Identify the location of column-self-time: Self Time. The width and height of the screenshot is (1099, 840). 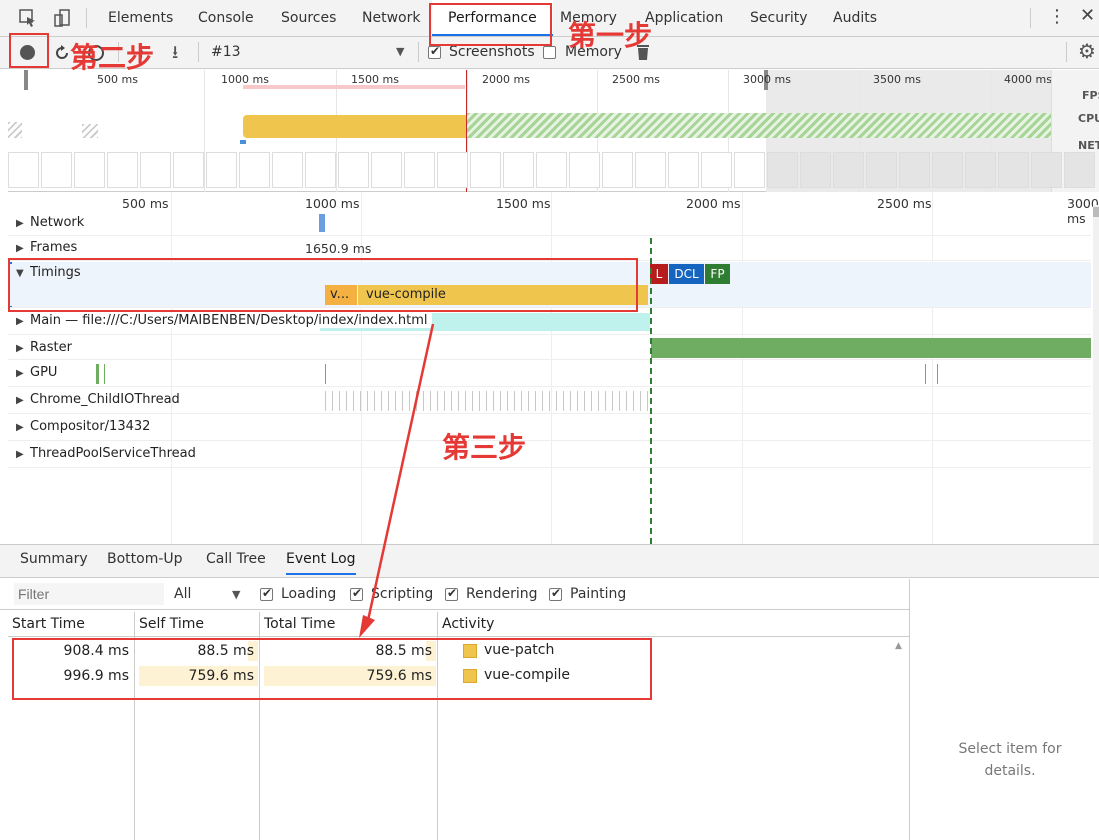
(197, 624).